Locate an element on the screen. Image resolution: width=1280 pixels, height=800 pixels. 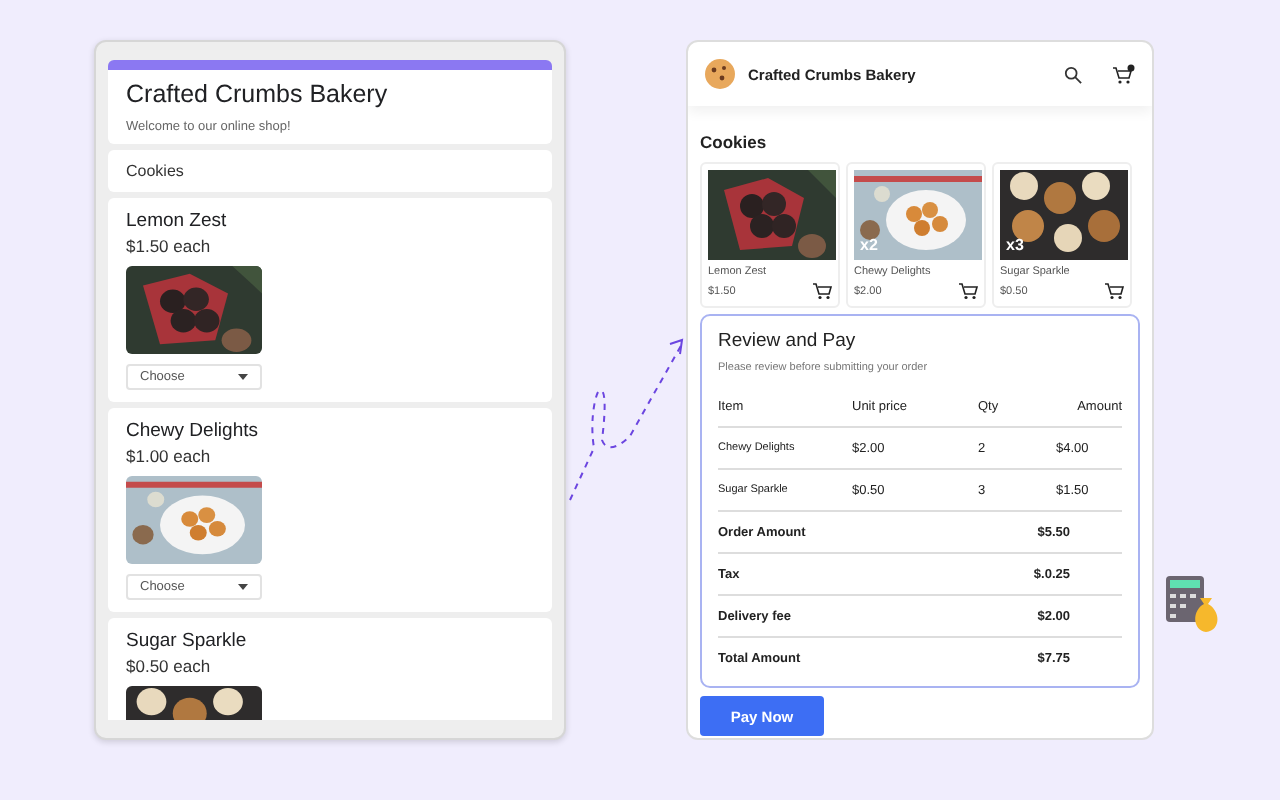
product-name: Chewy Delights is located at coordinates (193, 431).